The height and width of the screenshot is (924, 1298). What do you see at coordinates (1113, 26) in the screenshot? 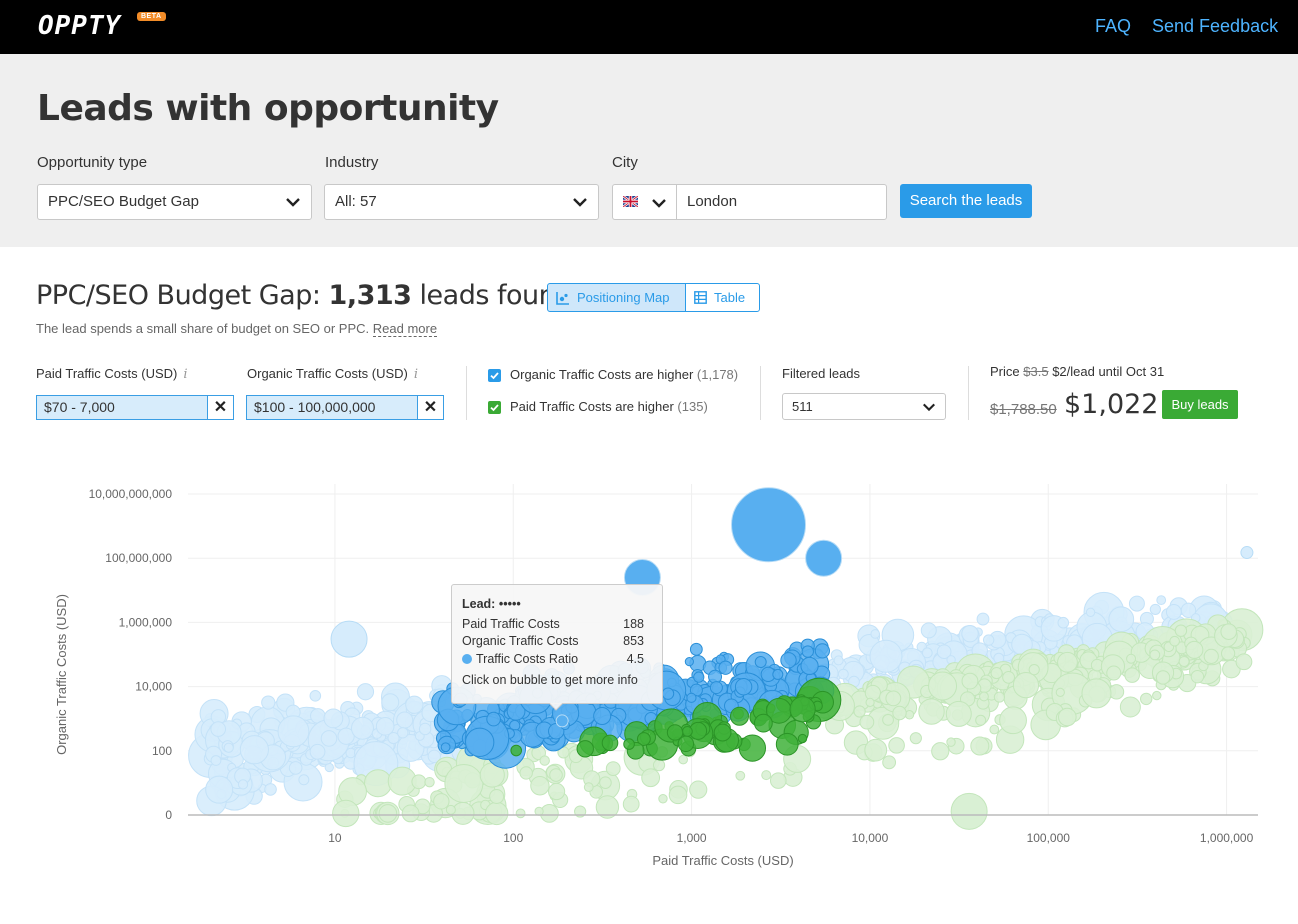
I see `faq-link: FAQ` at bounding box center [1113, 26].